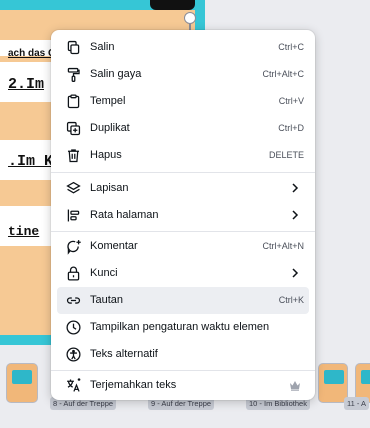  I want to click on menu-item-label: Kunci, so click(104, 273).